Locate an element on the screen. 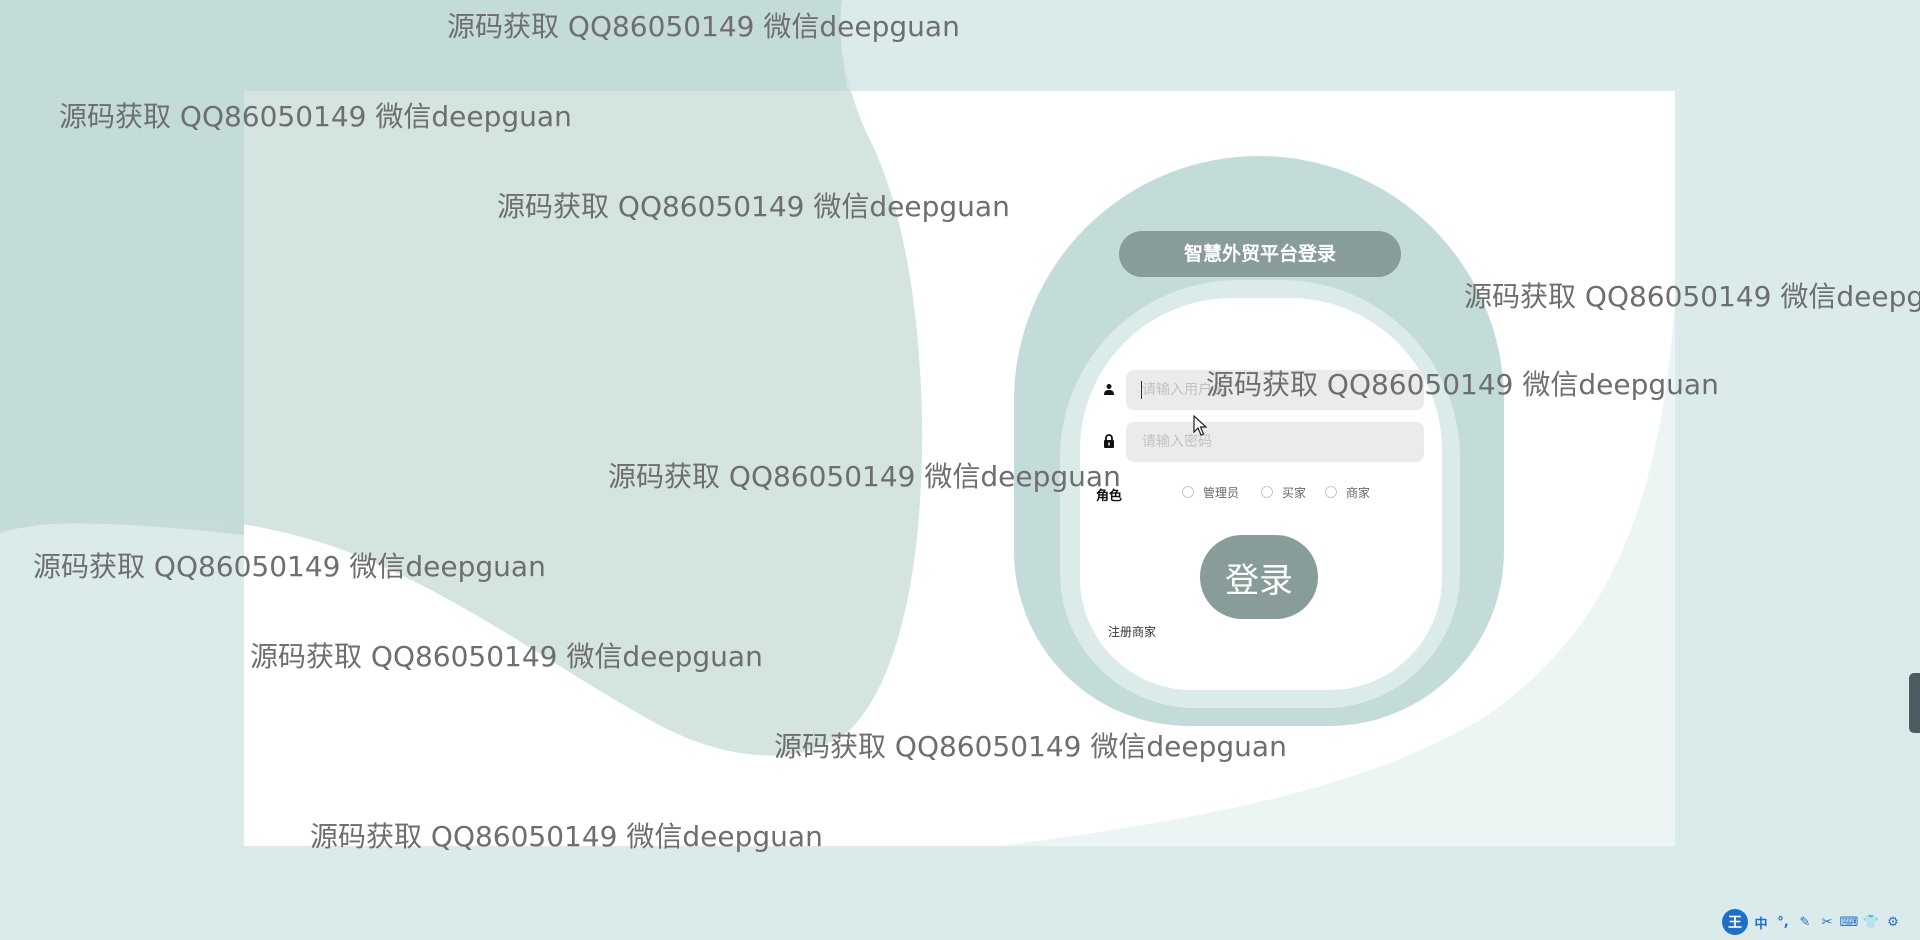  ime-logo-icon: 王 is located at coordinates (1735, 922).